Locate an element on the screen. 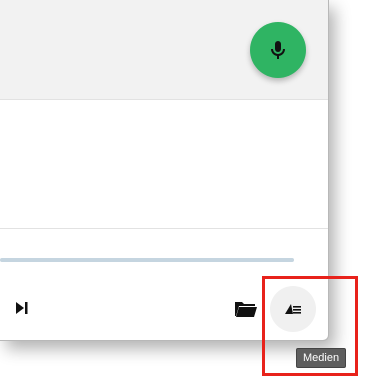 The height and width of the screenshot is (384, 380). skip-next-button is located at coordinates (22, 308).